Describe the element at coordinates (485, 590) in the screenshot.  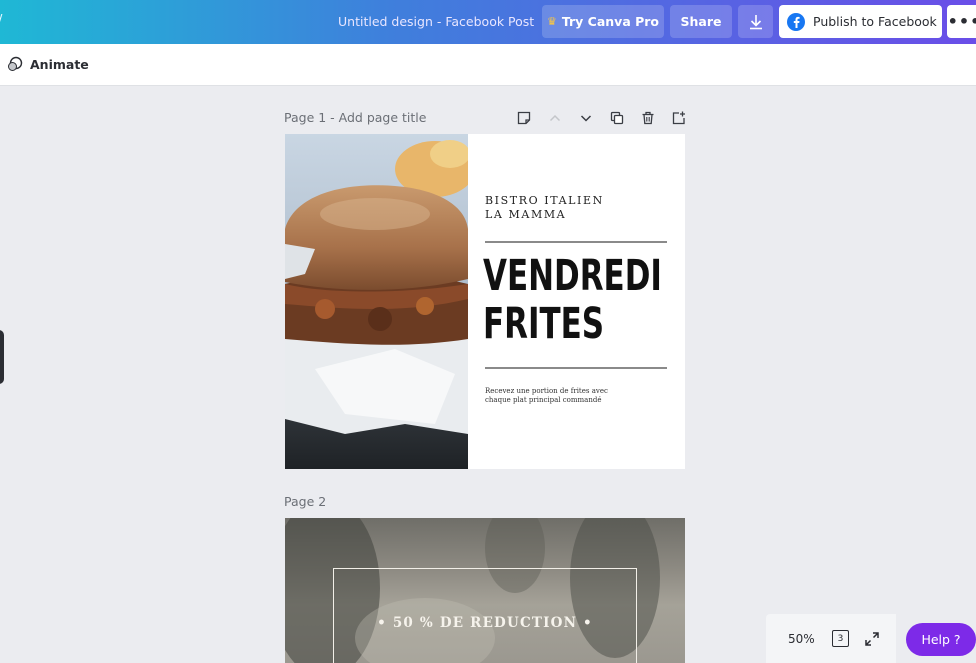
I see `design-page-2: • 50 % DE REDUCTION •` at that location.